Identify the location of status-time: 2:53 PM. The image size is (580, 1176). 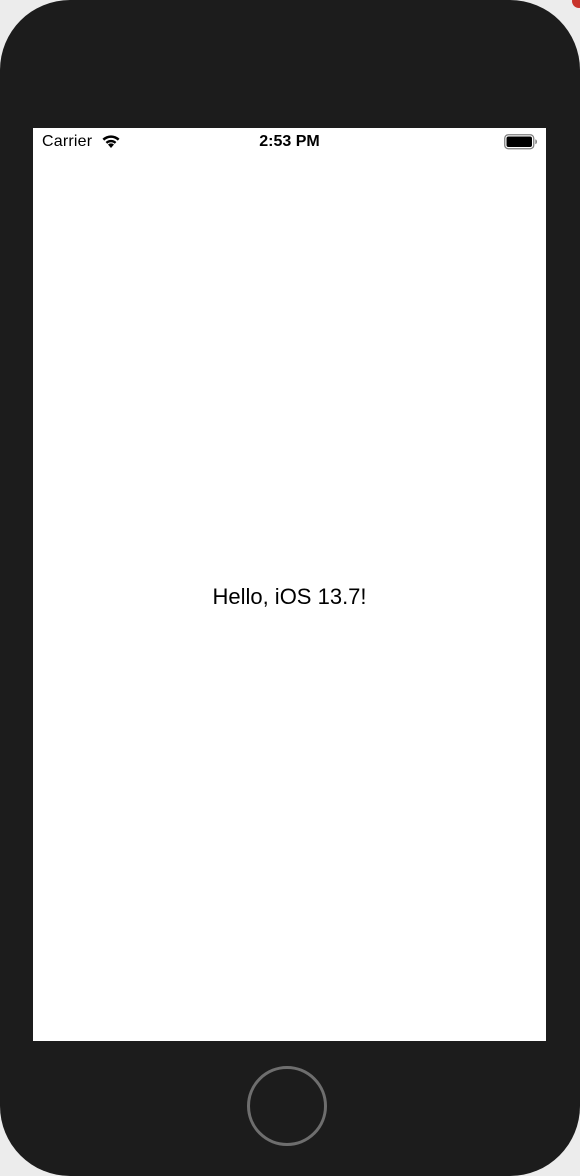
(289, 141).